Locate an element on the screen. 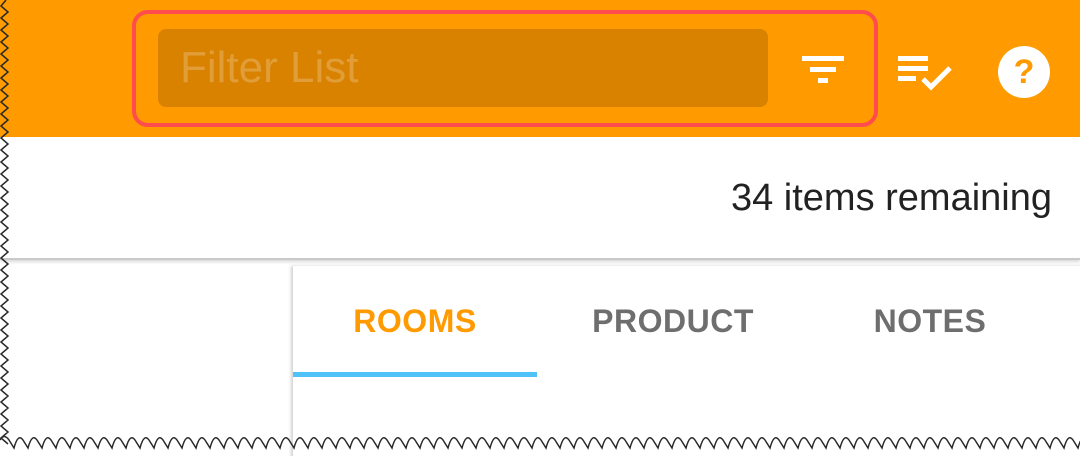 The image size is (1080, 456). filter-button is located at coordinates (823, 70).